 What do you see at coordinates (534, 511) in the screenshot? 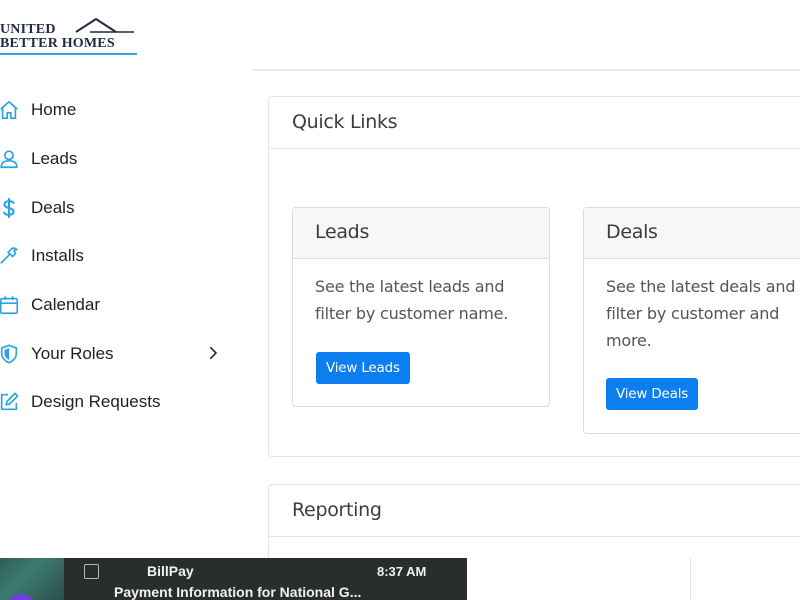
I see `reporting-title: Reporting` at bounding box center [534, 511].